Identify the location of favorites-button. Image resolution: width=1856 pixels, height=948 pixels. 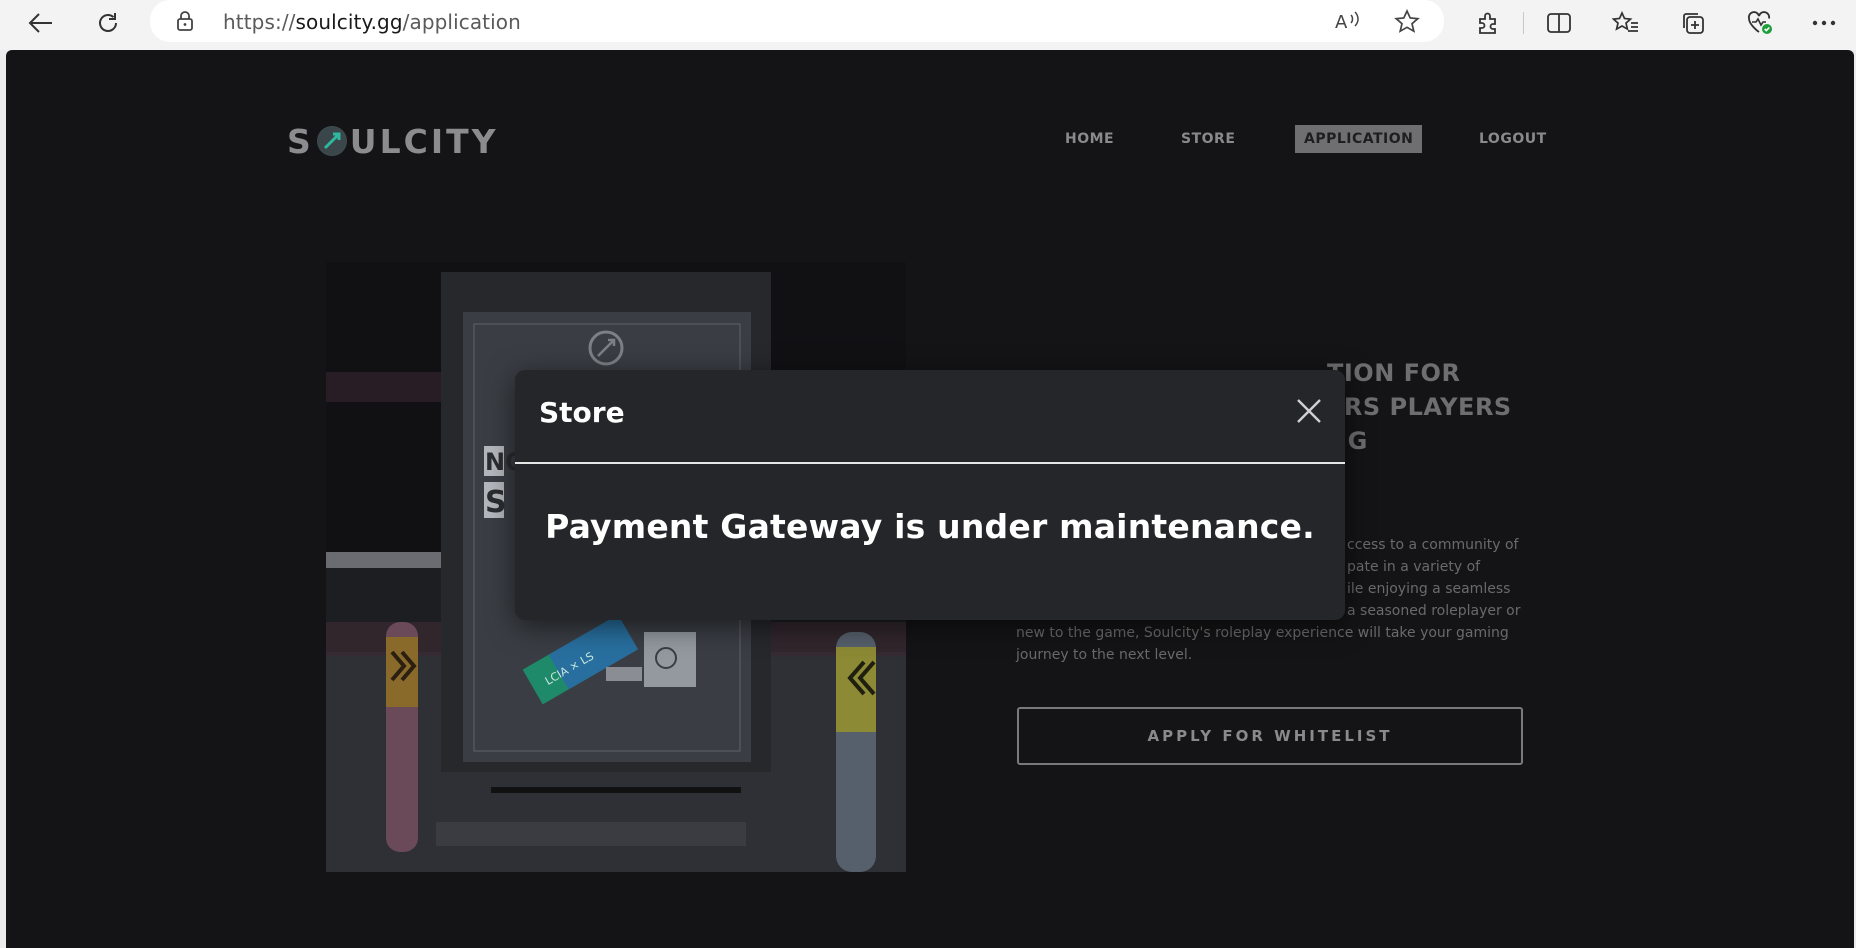
(1626, 23).